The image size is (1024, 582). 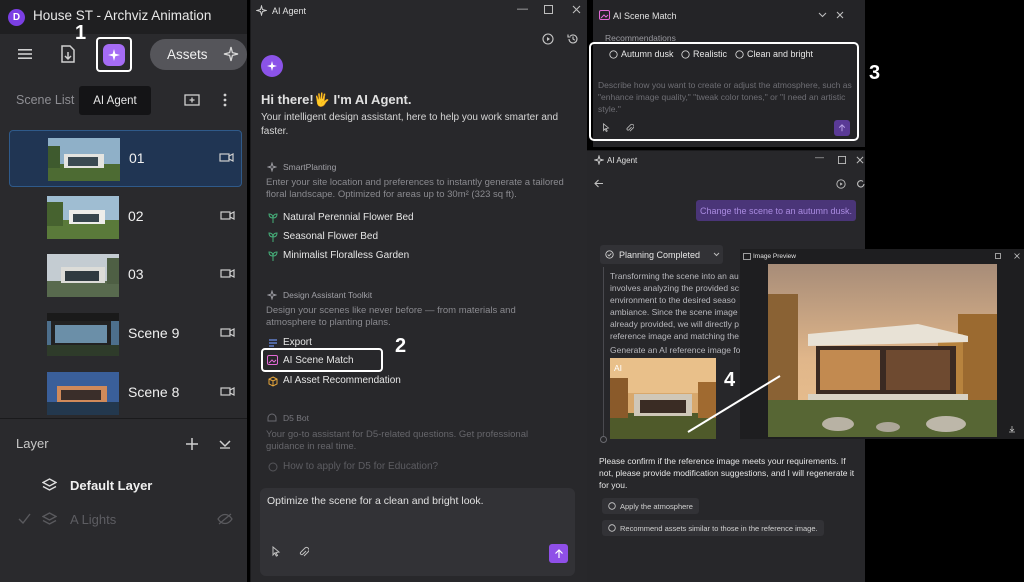 I want to click on smartplanting-item: Natural Perennial Flower Bed, so click(x=348, y=217).